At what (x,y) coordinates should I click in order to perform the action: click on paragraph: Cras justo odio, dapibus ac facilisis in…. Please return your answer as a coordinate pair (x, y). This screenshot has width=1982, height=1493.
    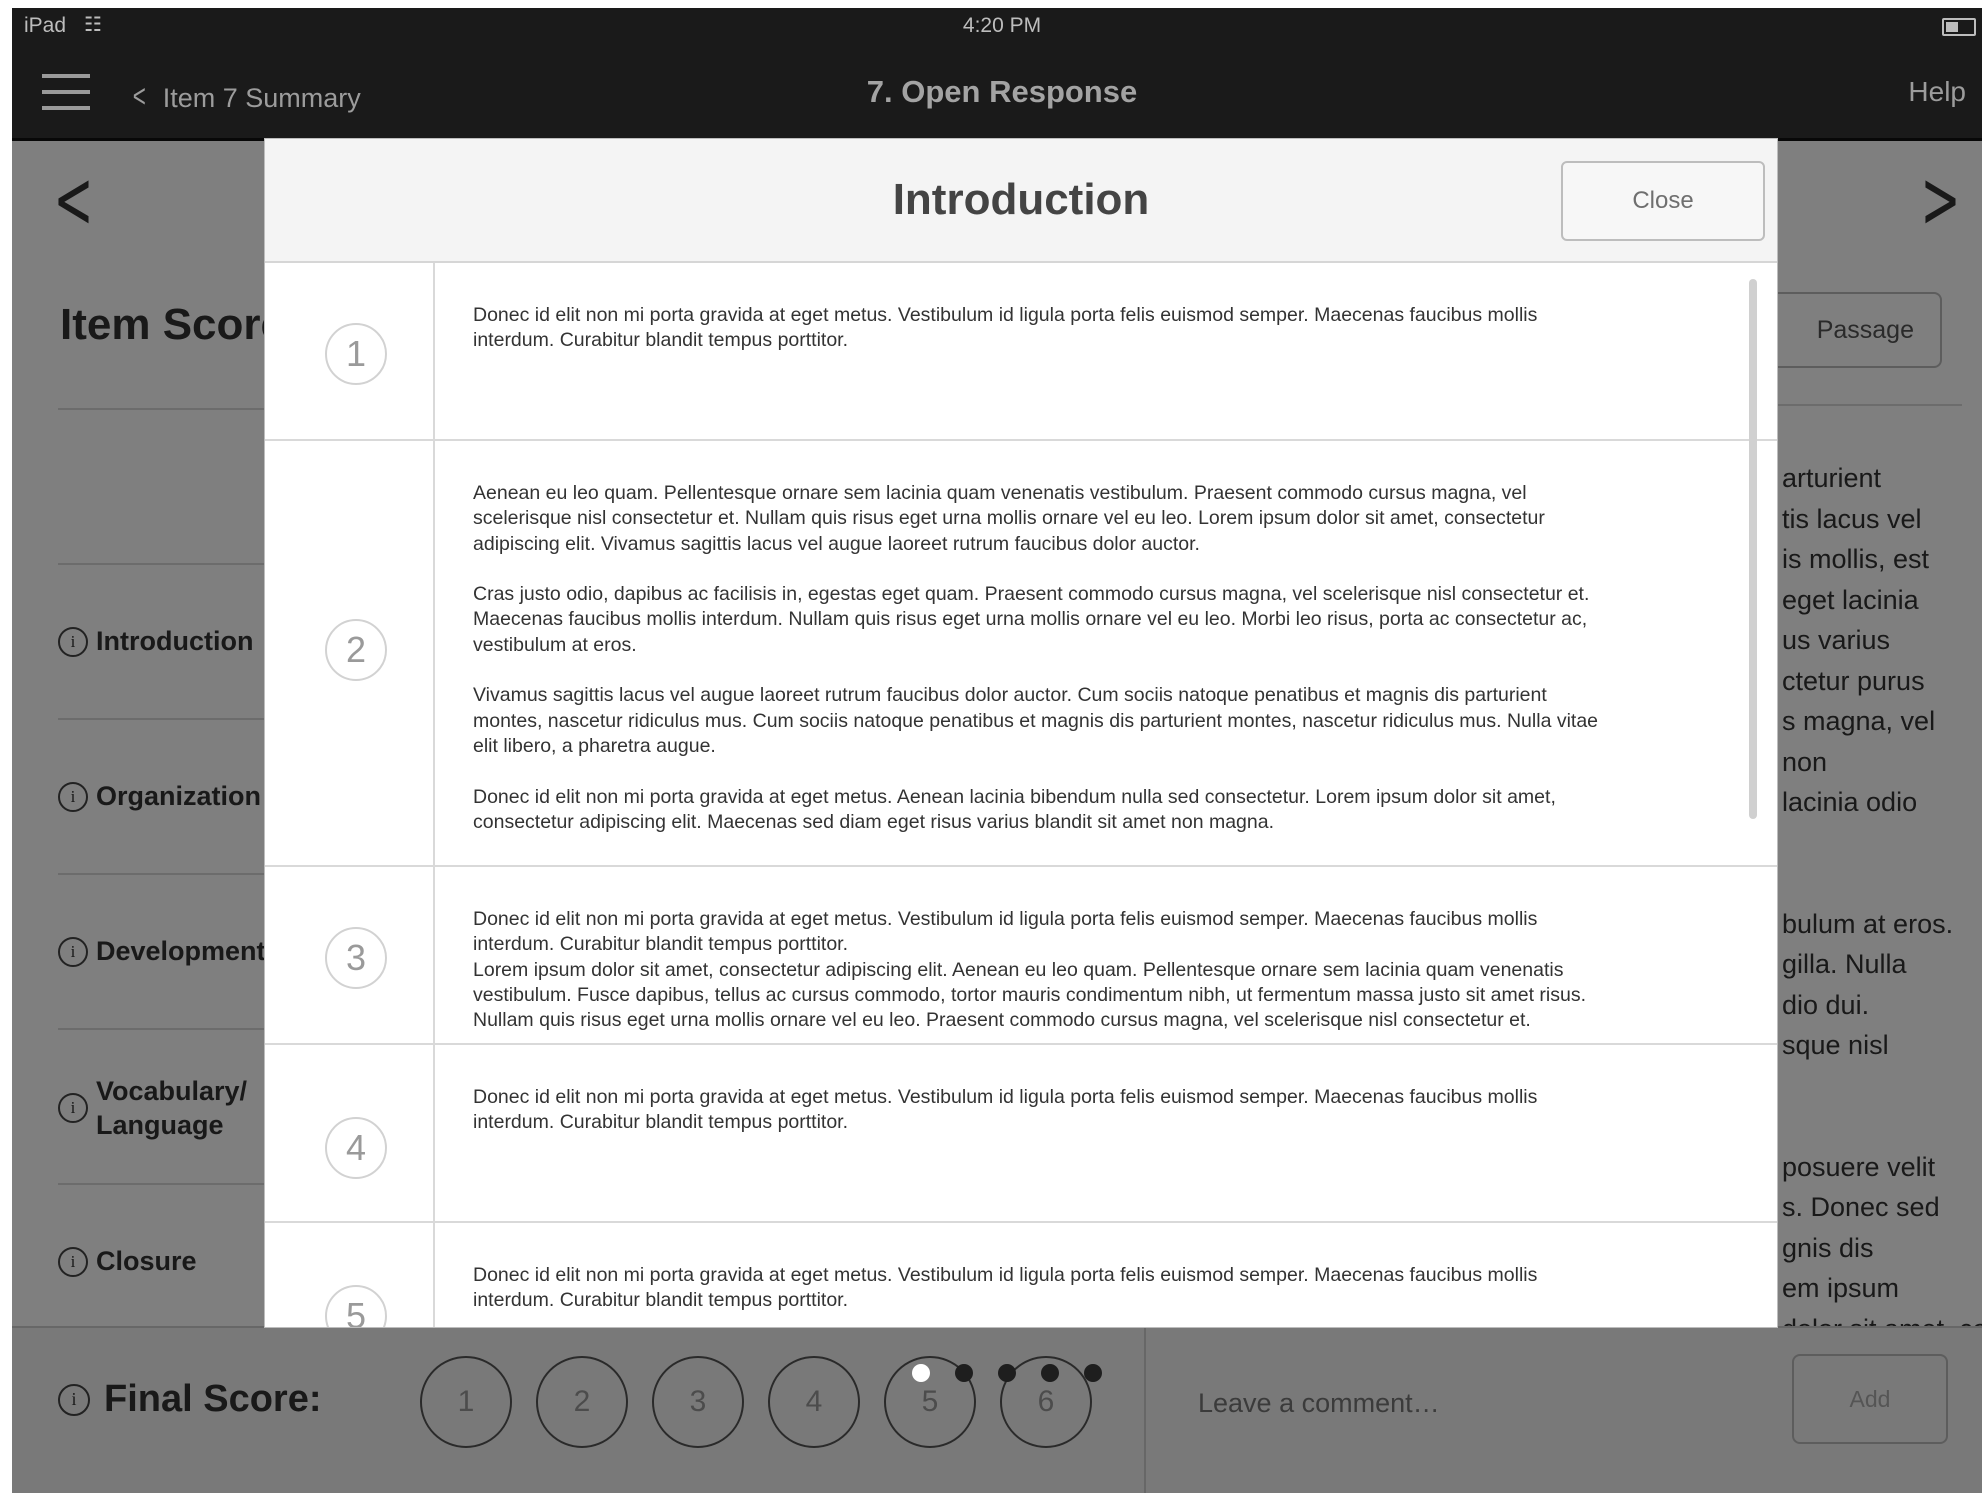
    Looking at the image, I should click on (1031, 619).